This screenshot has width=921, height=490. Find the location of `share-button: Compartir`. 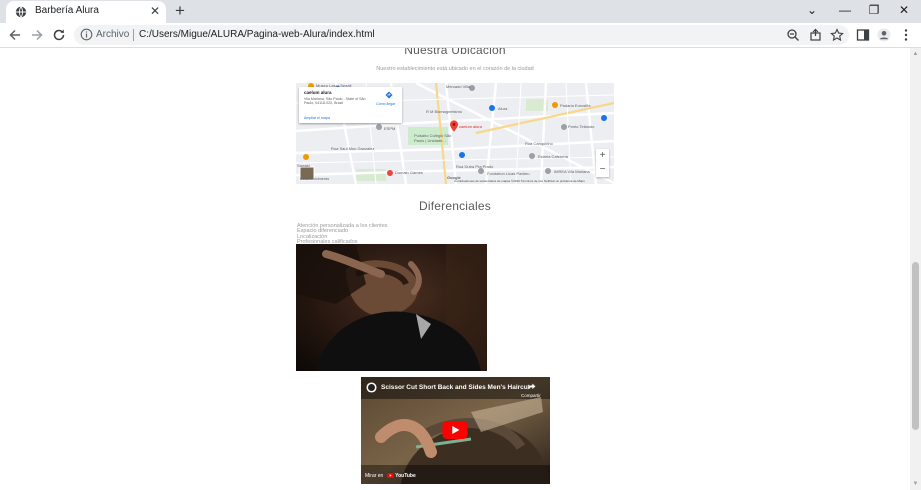

share-button: Compartir is located at coordinates (531, 395).